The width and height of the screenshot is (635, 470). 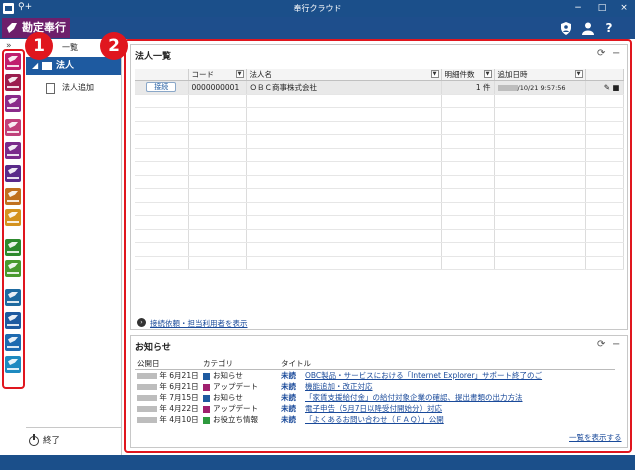 What do you see at coordinates (607, 87) in the screenshot?
I see `edit-icon: ✎` at bounding box center [607, 87].